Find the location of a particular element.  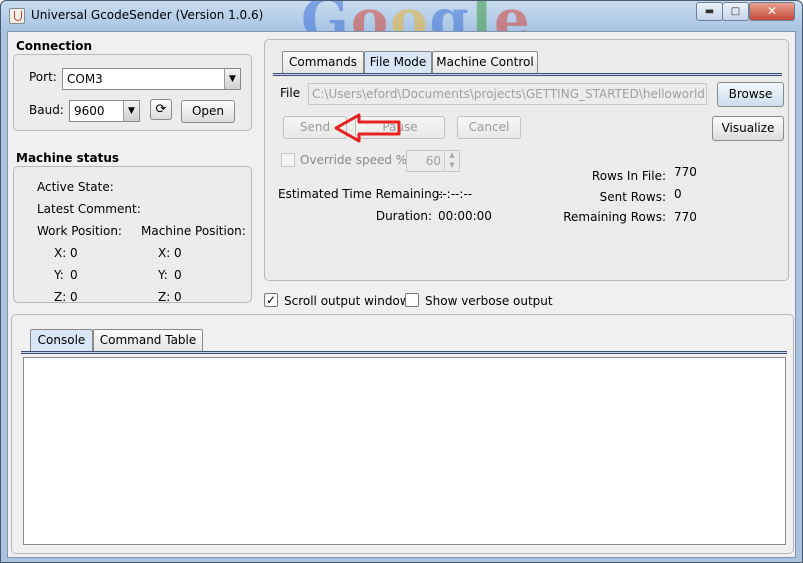

open-button: Open is located at coordinates (208, 111).